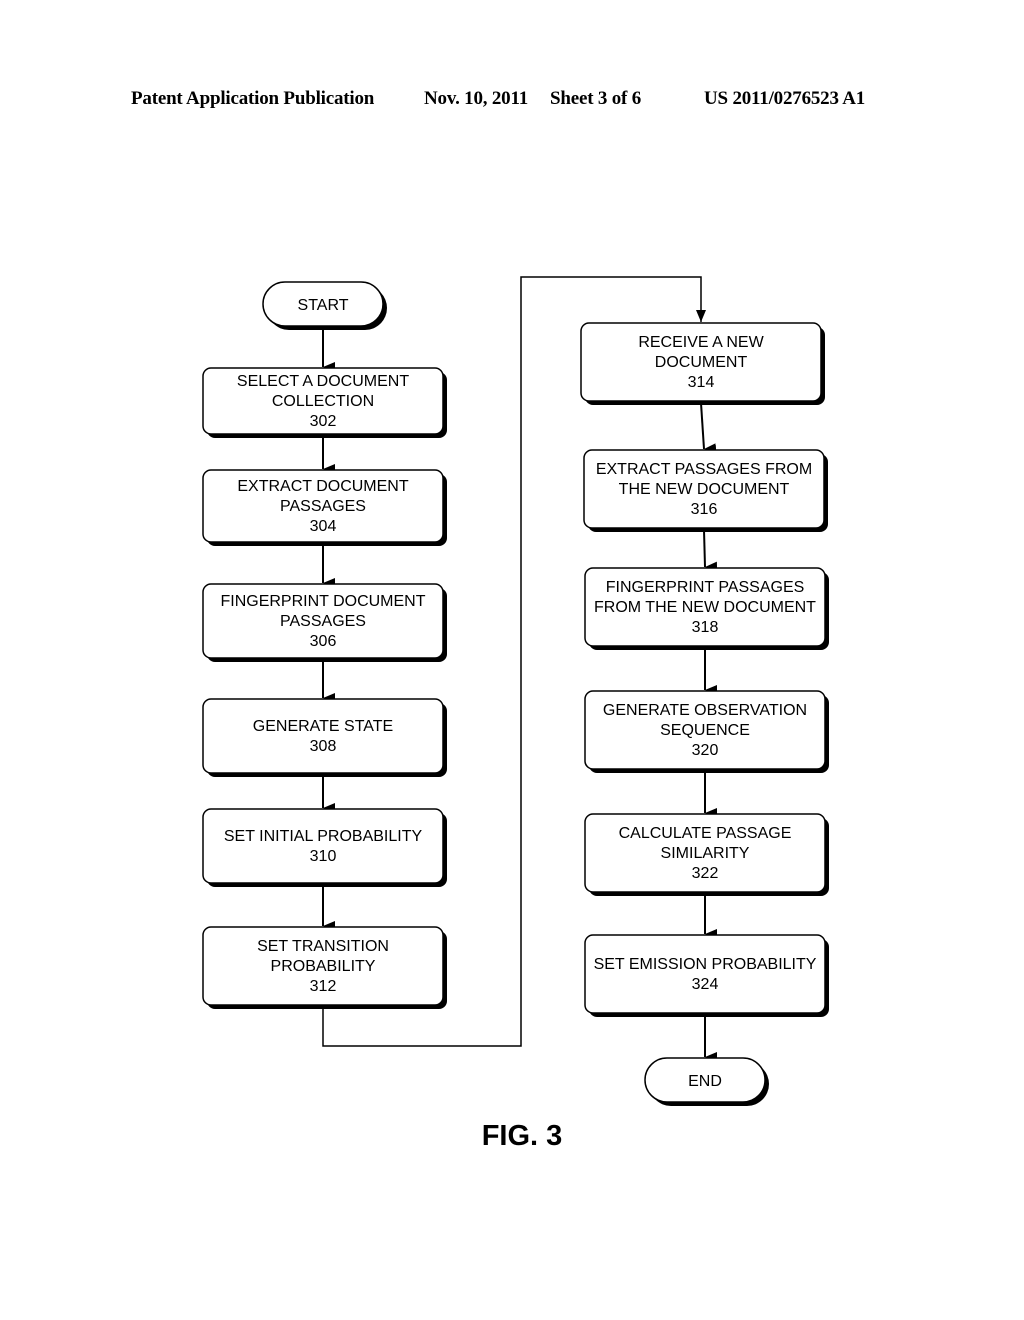 The image size is (1024, 1320). I want to click on step-302-label-line: COLLECTION, so click(323, 401).